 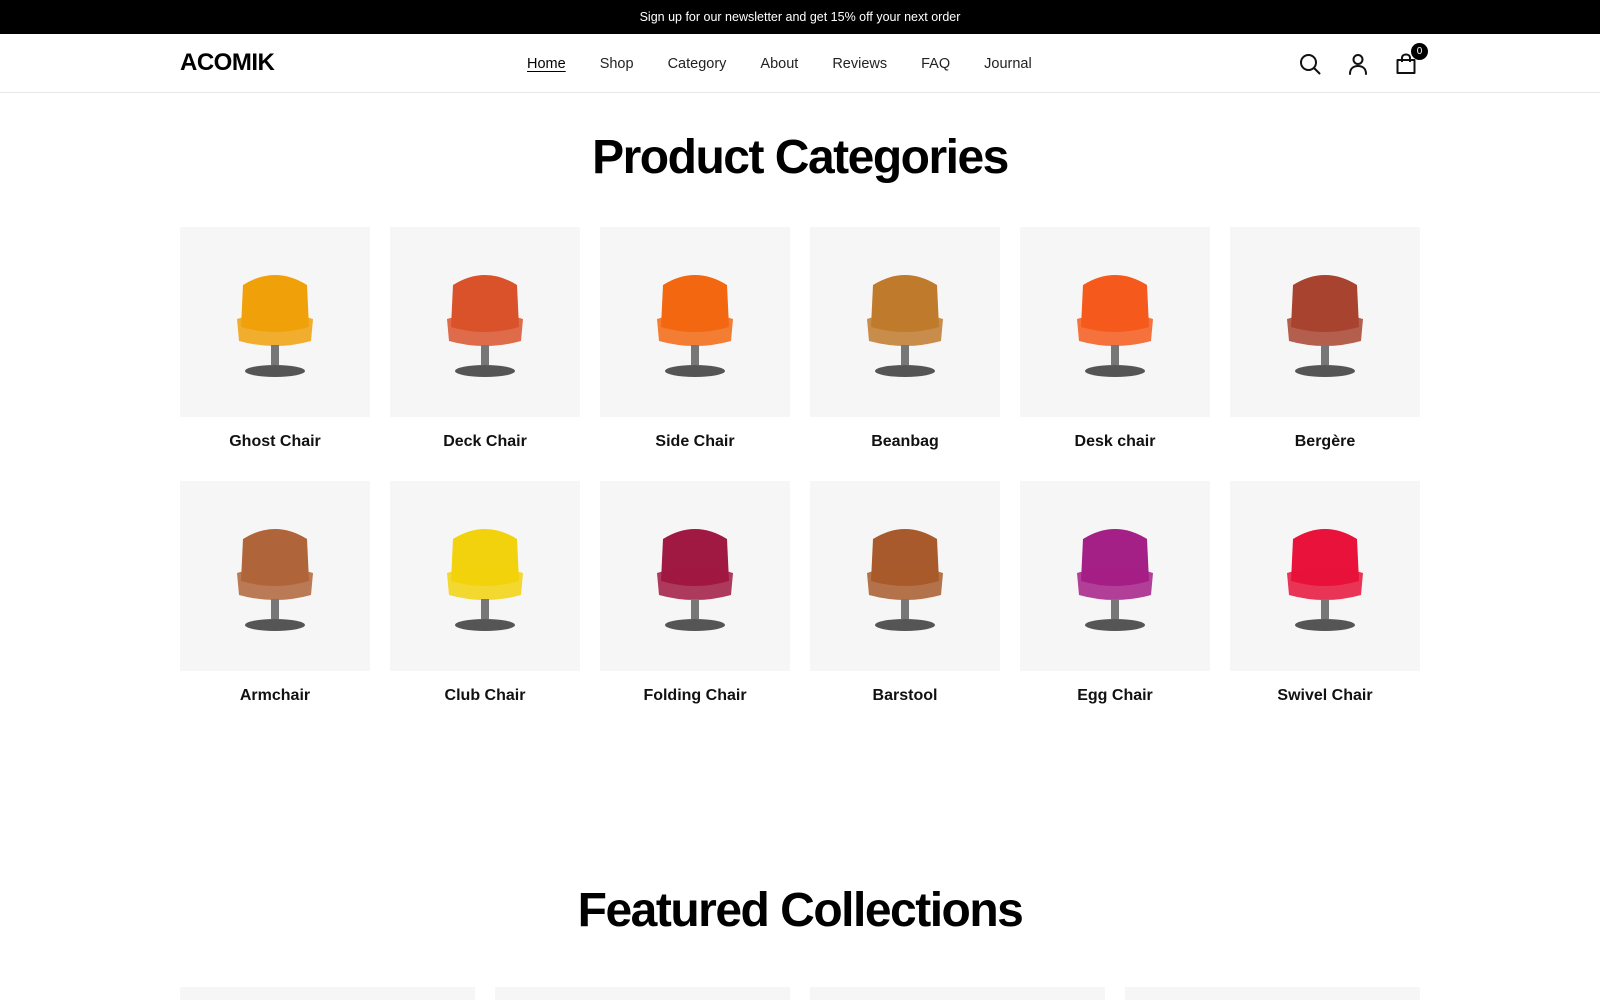 What do you see at coordinates (695, 442) in the screenshot?
I see `category-label: Side Chair` at bounding box center [695, 442].